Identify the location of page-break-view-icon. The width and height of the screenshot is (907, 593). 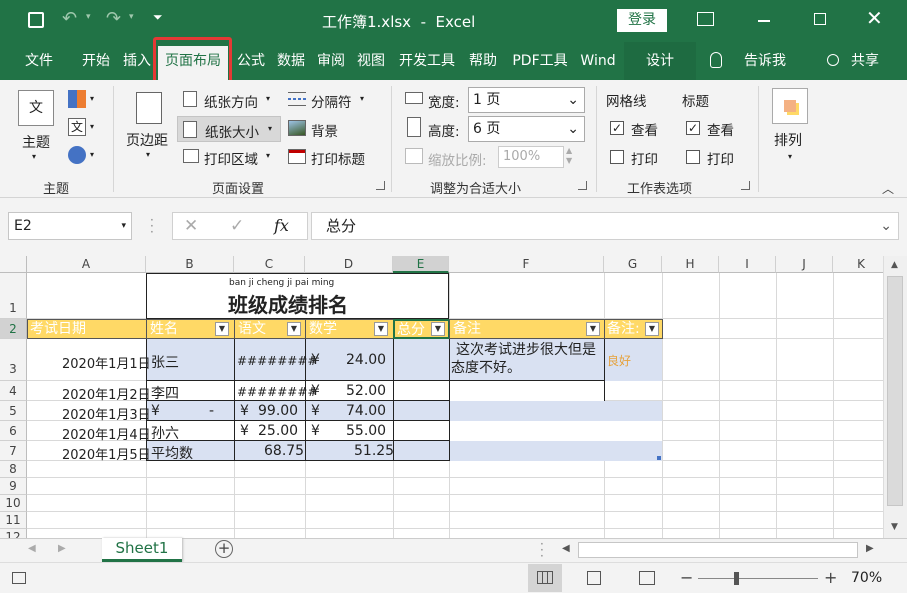
(647, 578).